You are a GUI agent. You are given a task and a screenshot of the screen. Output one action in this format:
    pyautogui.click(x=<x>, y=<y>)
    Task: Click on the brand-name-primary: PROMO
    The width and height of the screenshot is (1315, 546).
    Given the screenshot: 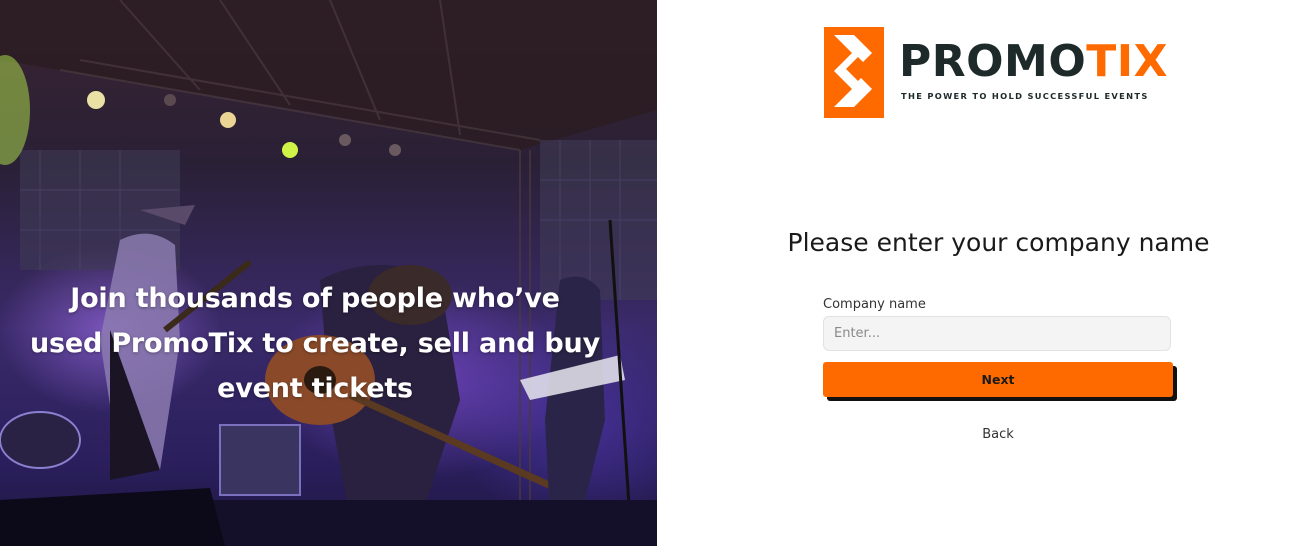 What is the action you would take?
    pyautogui.click(x=993, y=61)
    